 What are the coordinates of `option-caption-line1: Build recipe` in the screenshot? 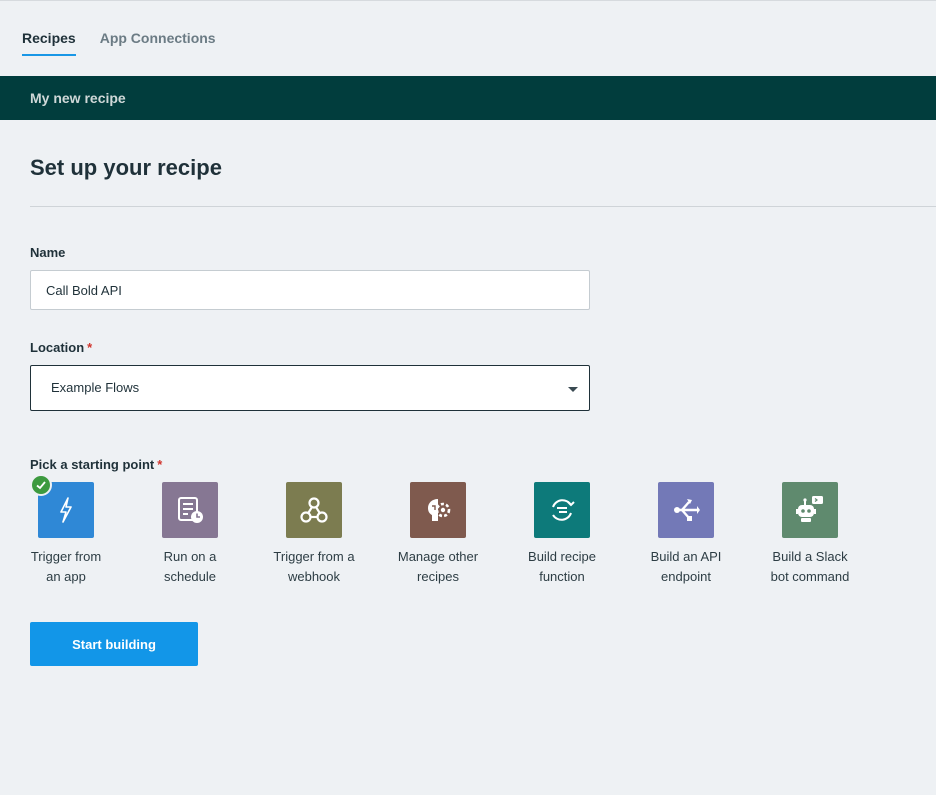 It's located at (562, 556).